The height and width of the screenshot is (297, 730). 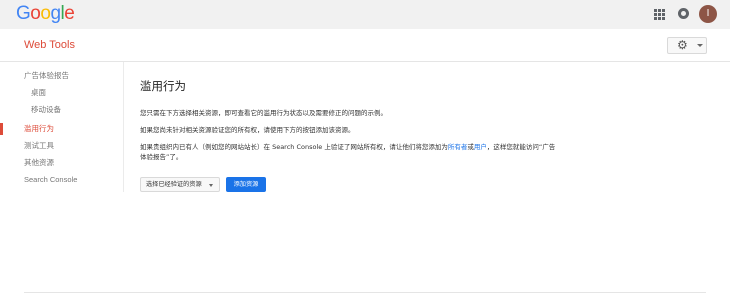 What do you see at coordinates (247, 130) in the screenshot?
I see `verify-paragraph: 如果您尚未针对相关资源验证您的所有权，请使用下方的按钮添加该资源。` at bounding box center [247, 130].